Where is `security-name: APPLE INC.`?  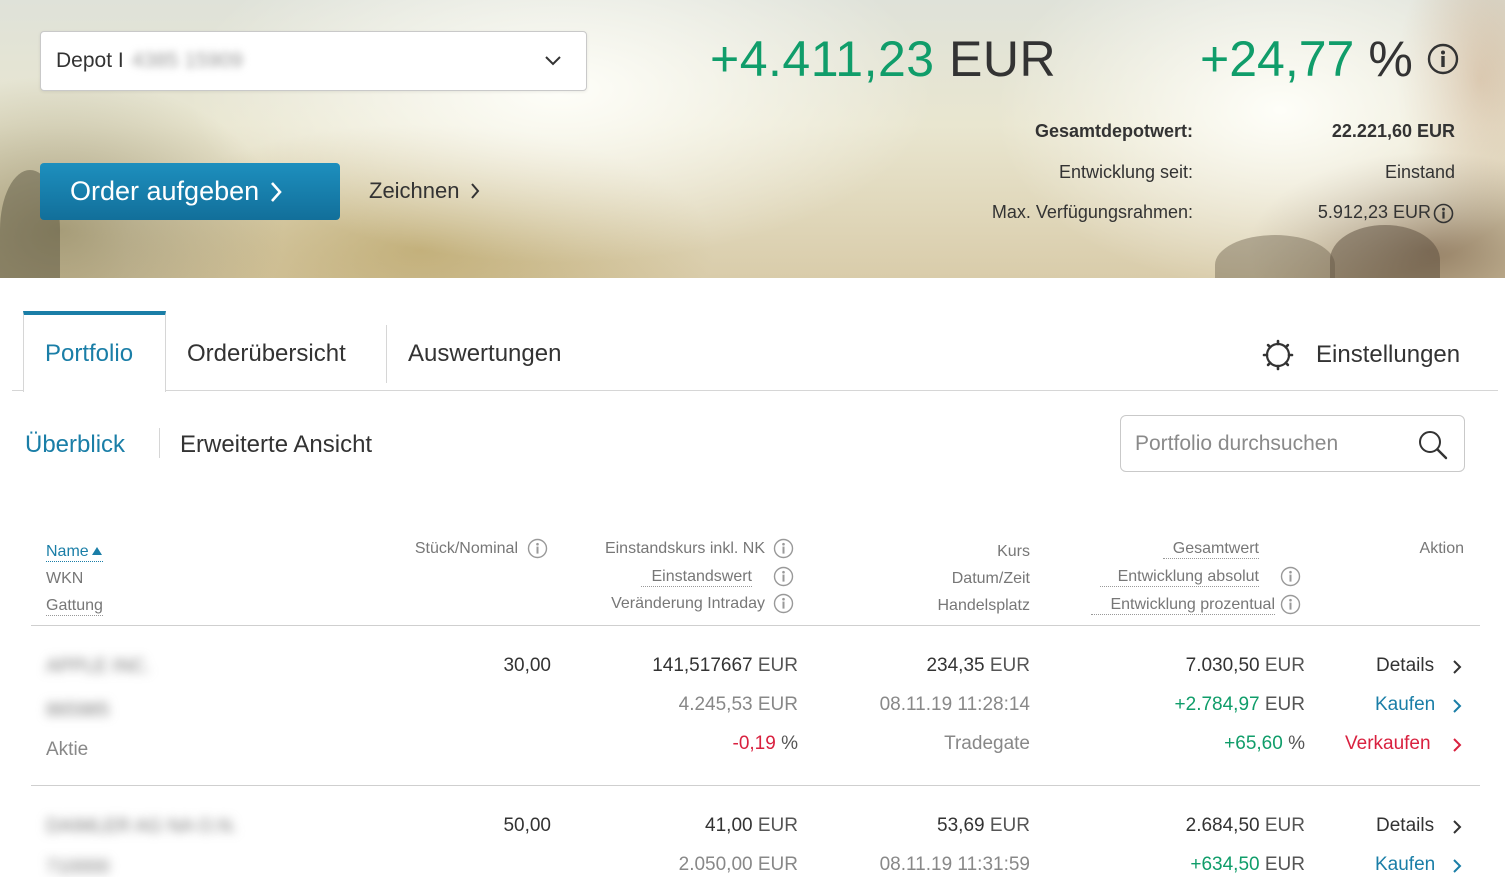
security-name: APPLE INC. is located at coordinates (98, 667).